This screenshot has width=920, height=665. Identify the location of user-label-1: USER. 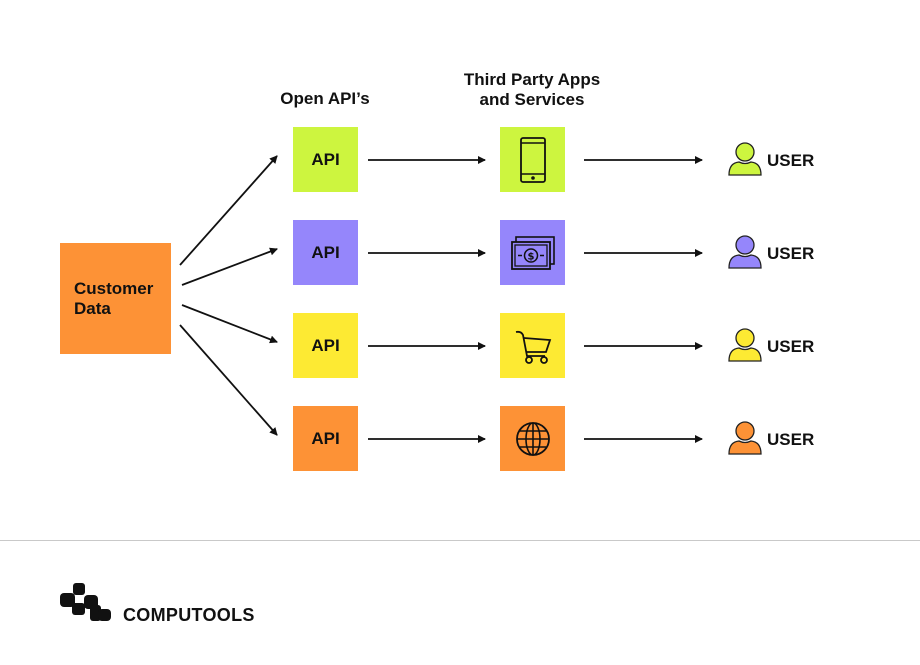
(791, 160).